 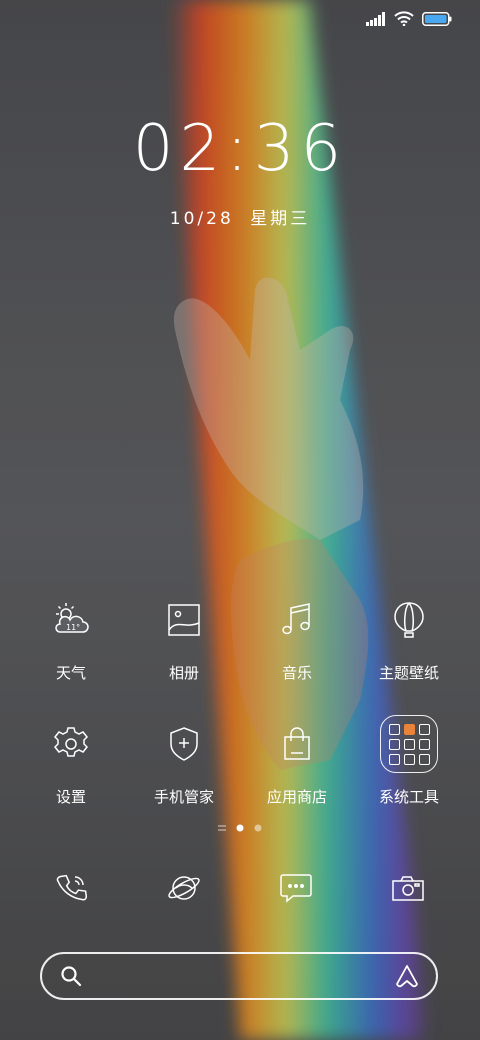 I want to click on folder-system-tools: 系统工具, so click(x=409, y=759).